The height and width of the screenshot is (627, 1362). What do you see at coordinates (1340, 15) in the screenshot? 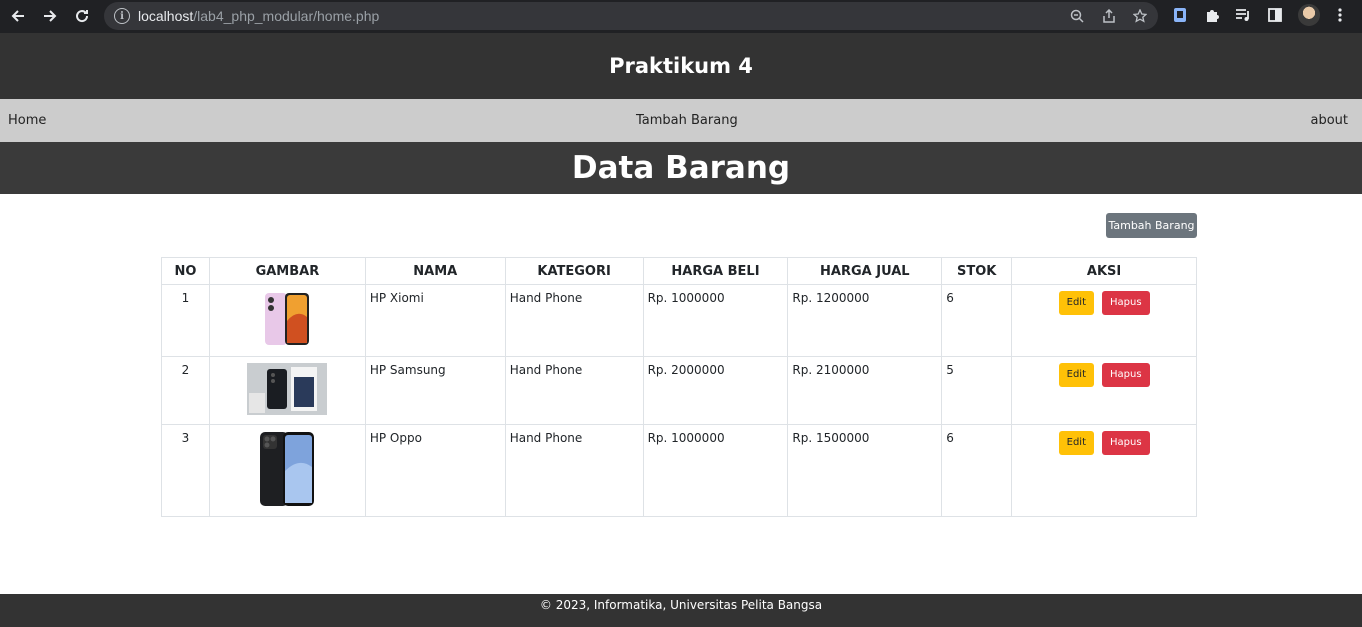
I see `menu-kebab-icon` at bounding box center [1340, 15].